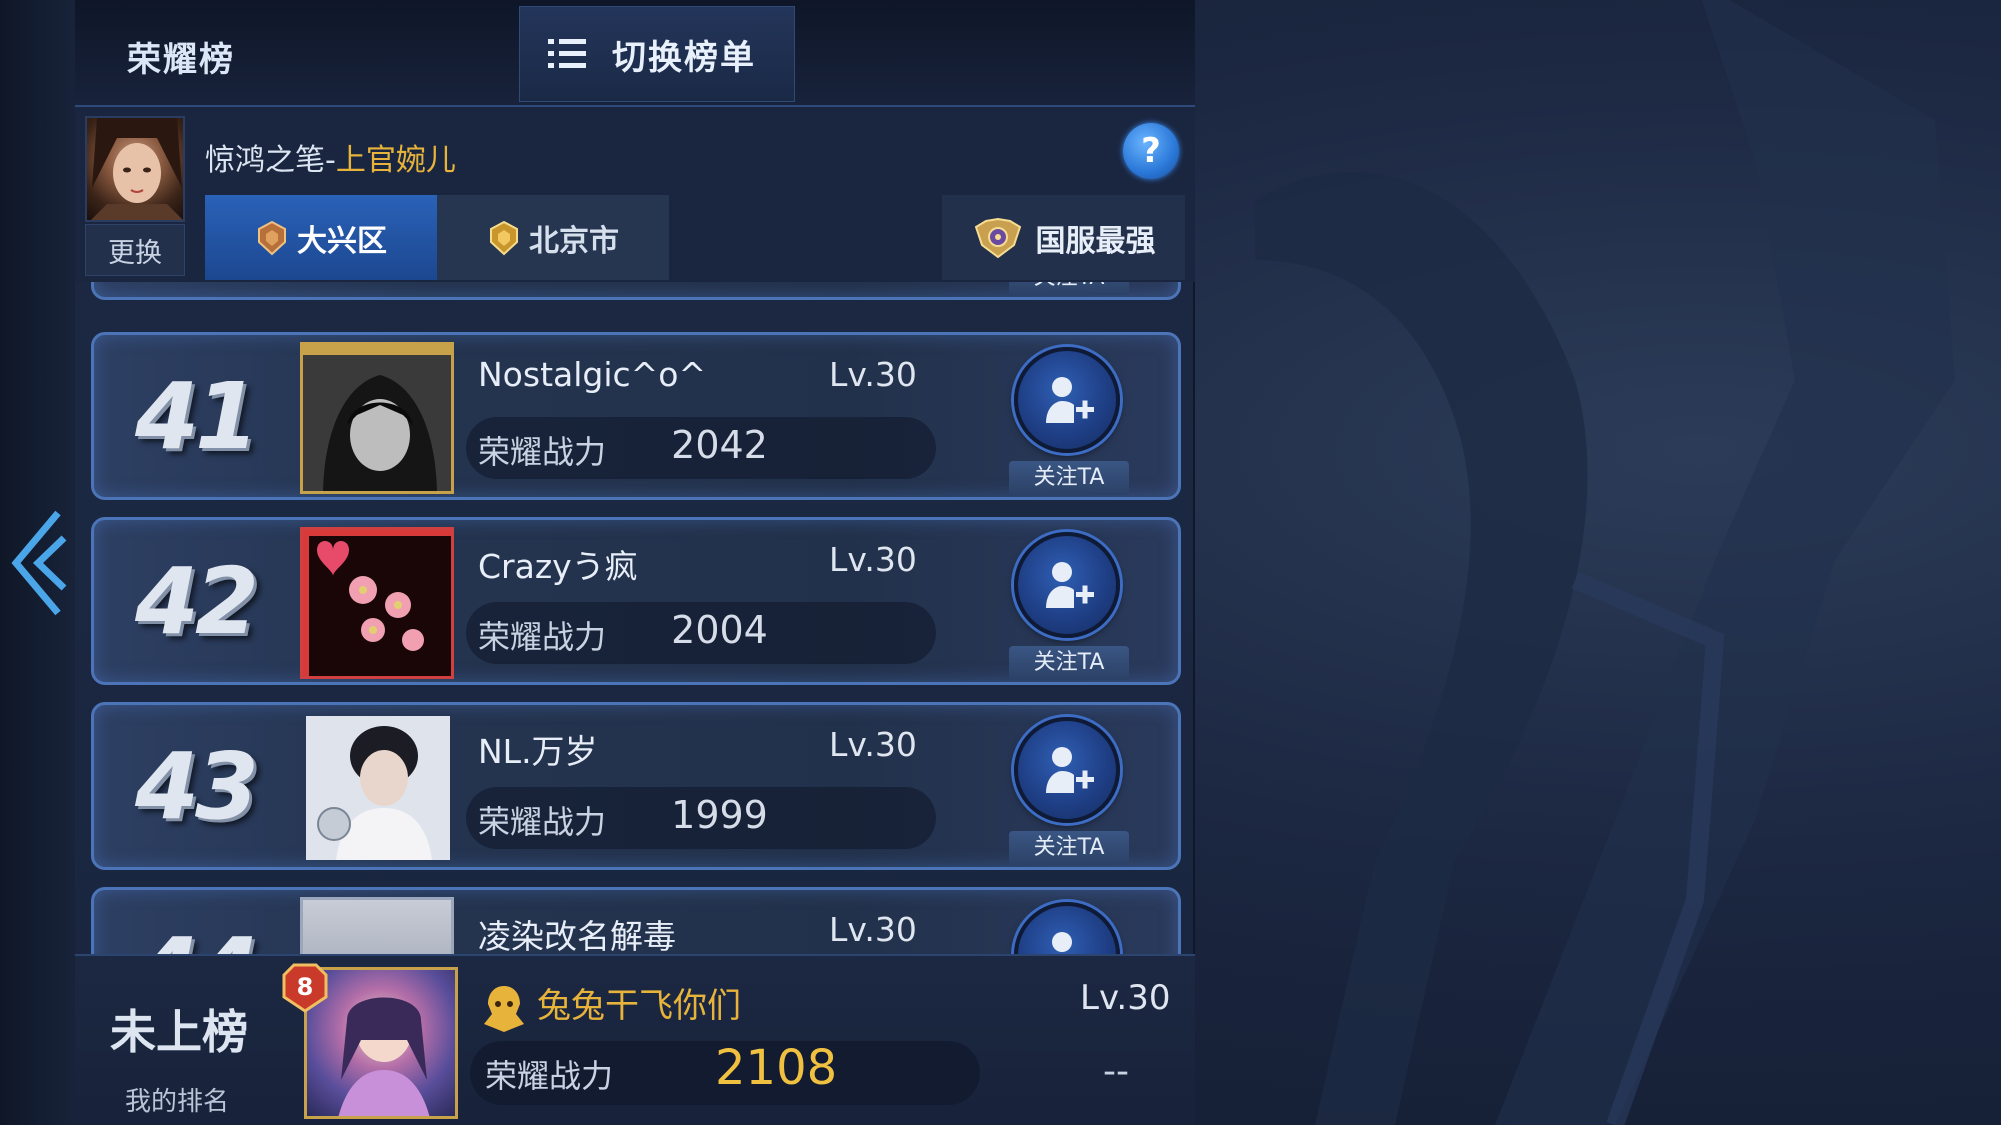  What do you see at coordinates (636, 291) in the screenshot?
I see `list-item: 关注TA` at bounding box center [636, 291].